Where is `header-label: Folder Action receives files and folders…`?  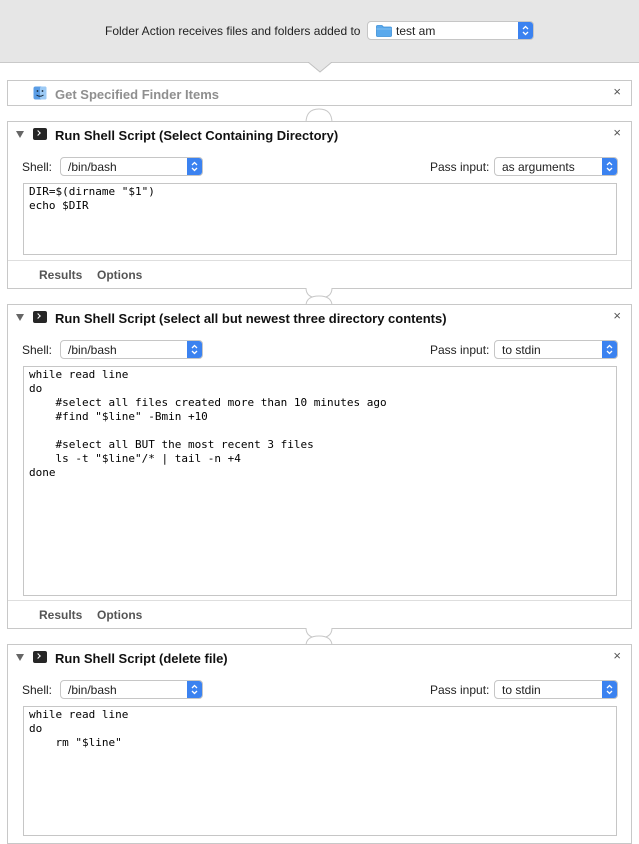 header-label: Folder Action receives files and folders… is located at coordinates (233, 31).